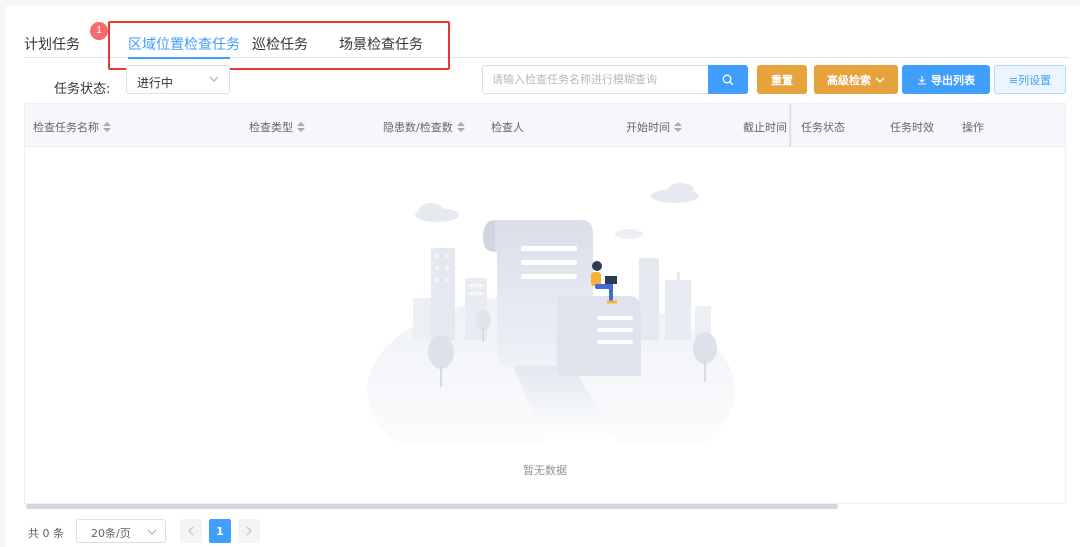 This screenshot has height=547, width=1080. Describe the element at coordinates (849, 80) in the screenshot. I see `advanced-search-label: 高级检索` at that location.